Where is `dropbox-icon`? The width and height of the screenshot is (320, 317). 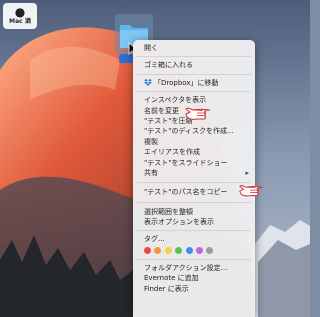
dropbox-icon is located at coordinates (148, 83).